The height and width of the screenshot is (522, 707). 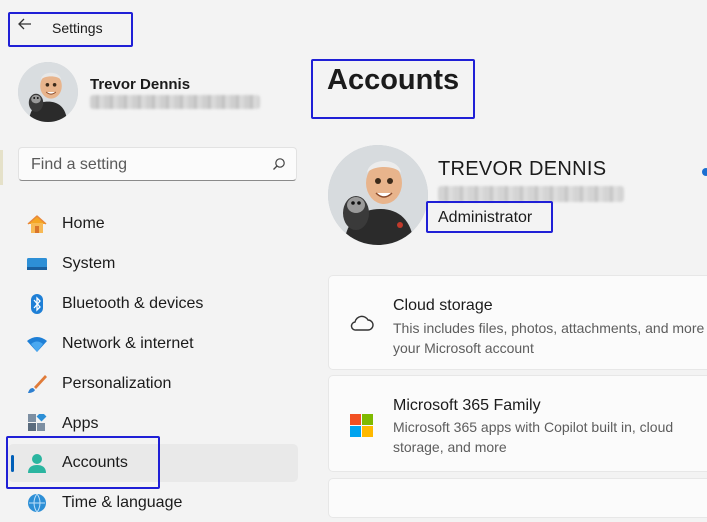 What do you see at coordinates (361, 425) in the screenshot?
I see `microsoft-logo-icon` at bounding box center [361, 425].